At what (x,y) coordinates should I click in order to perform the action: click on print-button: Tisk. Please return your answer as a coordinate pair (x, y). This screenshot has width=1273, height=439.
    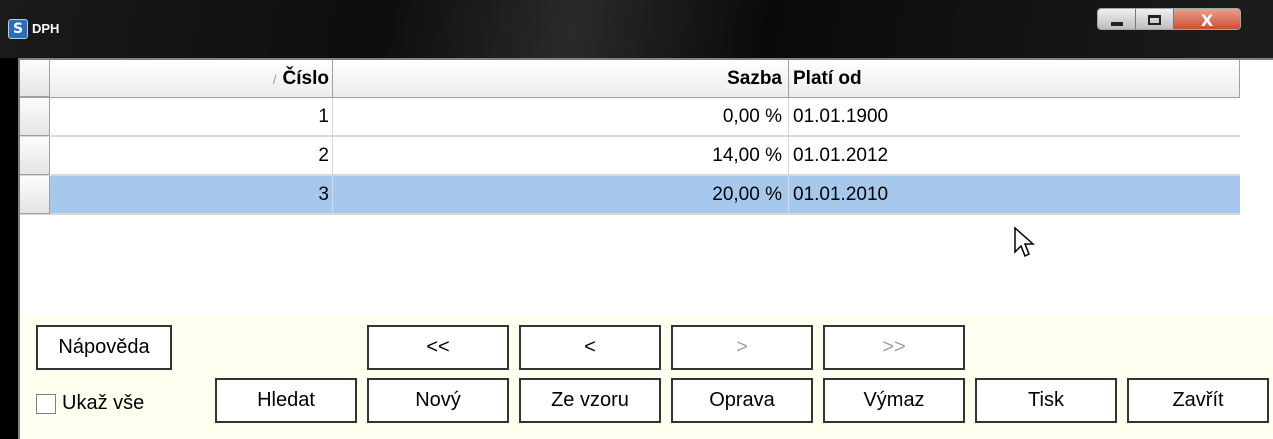
    Looking at the image, I should click on (1046, 400).